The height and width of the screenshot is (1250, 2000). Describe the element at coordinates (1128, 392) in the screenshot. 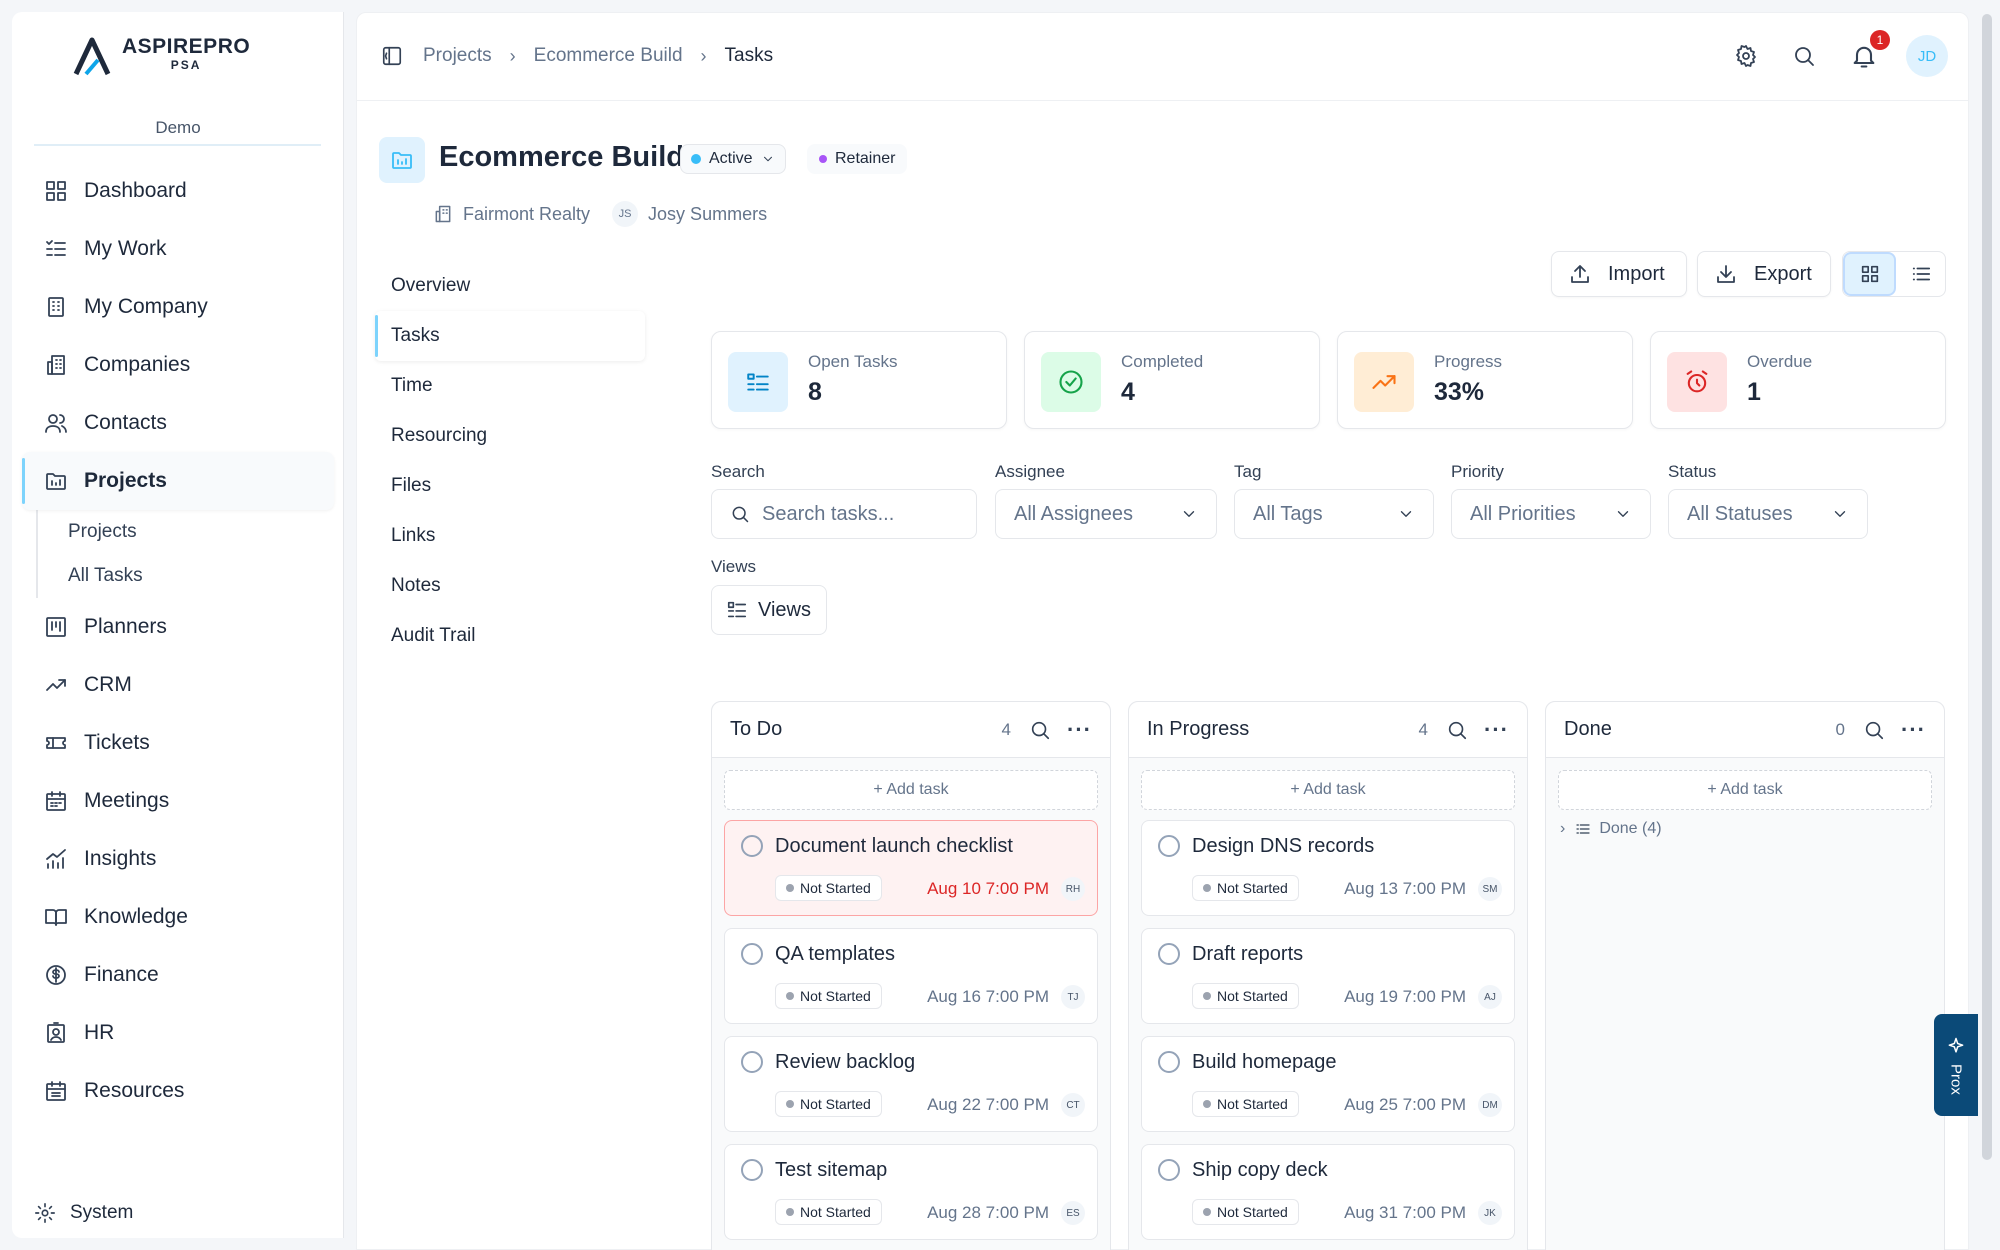

I see `stat-value: 4` at that location.